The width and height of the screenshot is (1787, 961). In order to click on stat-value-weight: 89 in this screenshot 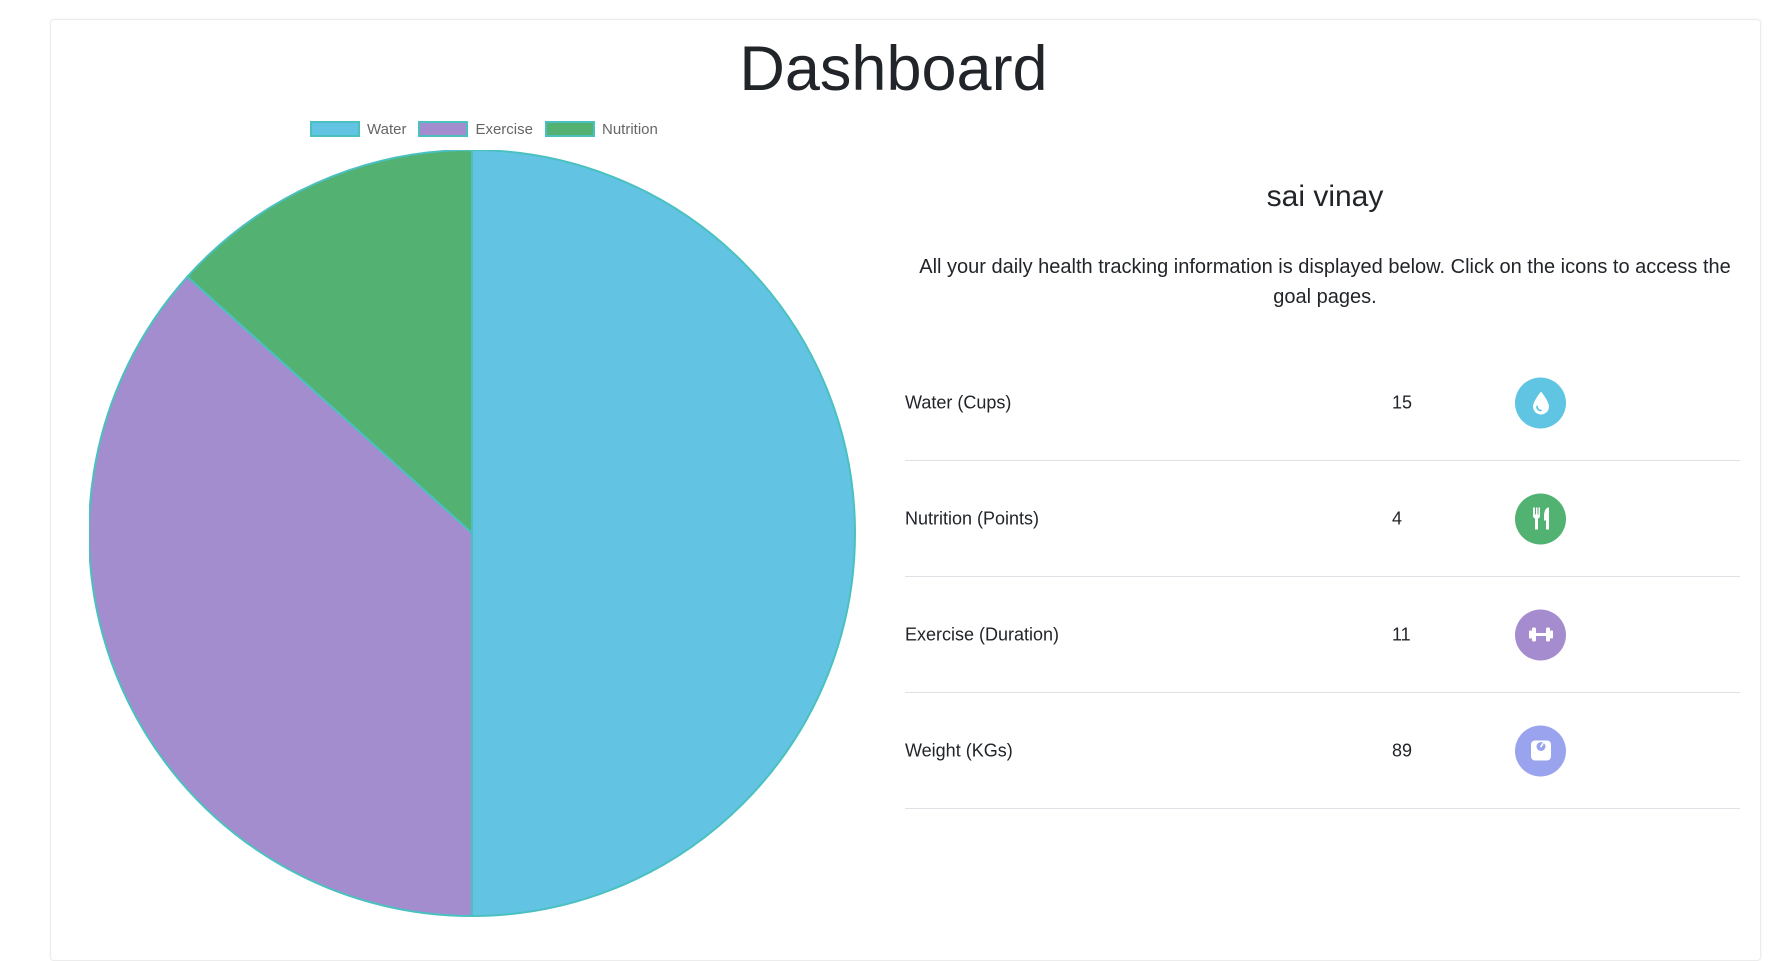, I will do `click(1402, 750)`.